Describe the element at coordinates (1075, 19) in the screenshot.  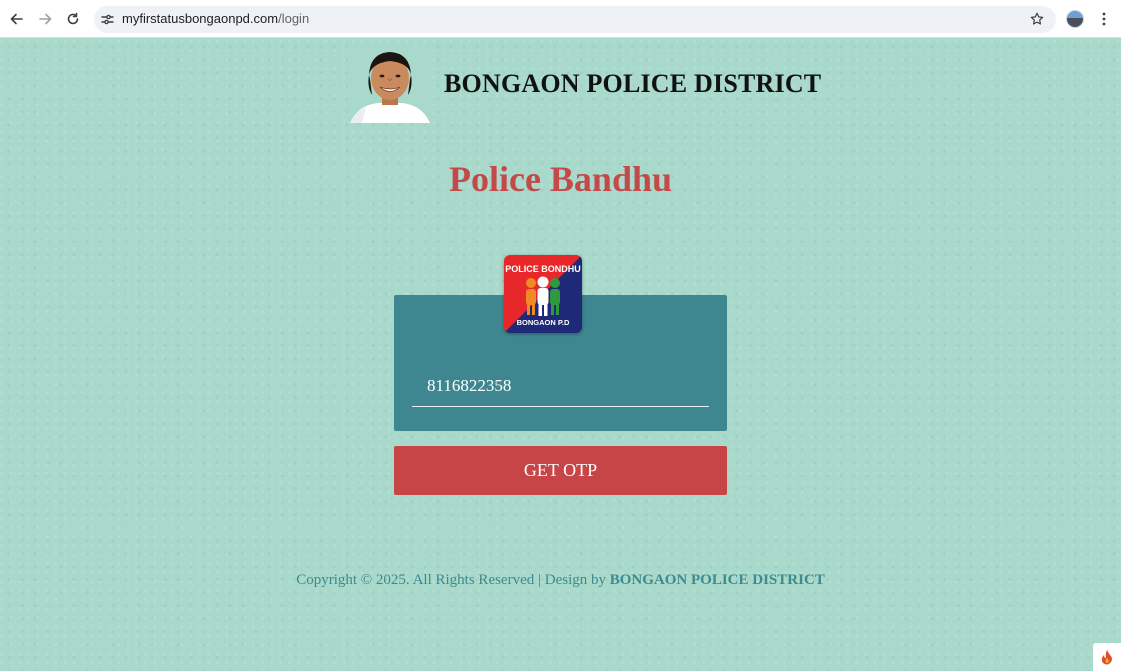
I see `profile-avatar-icon` at that location.